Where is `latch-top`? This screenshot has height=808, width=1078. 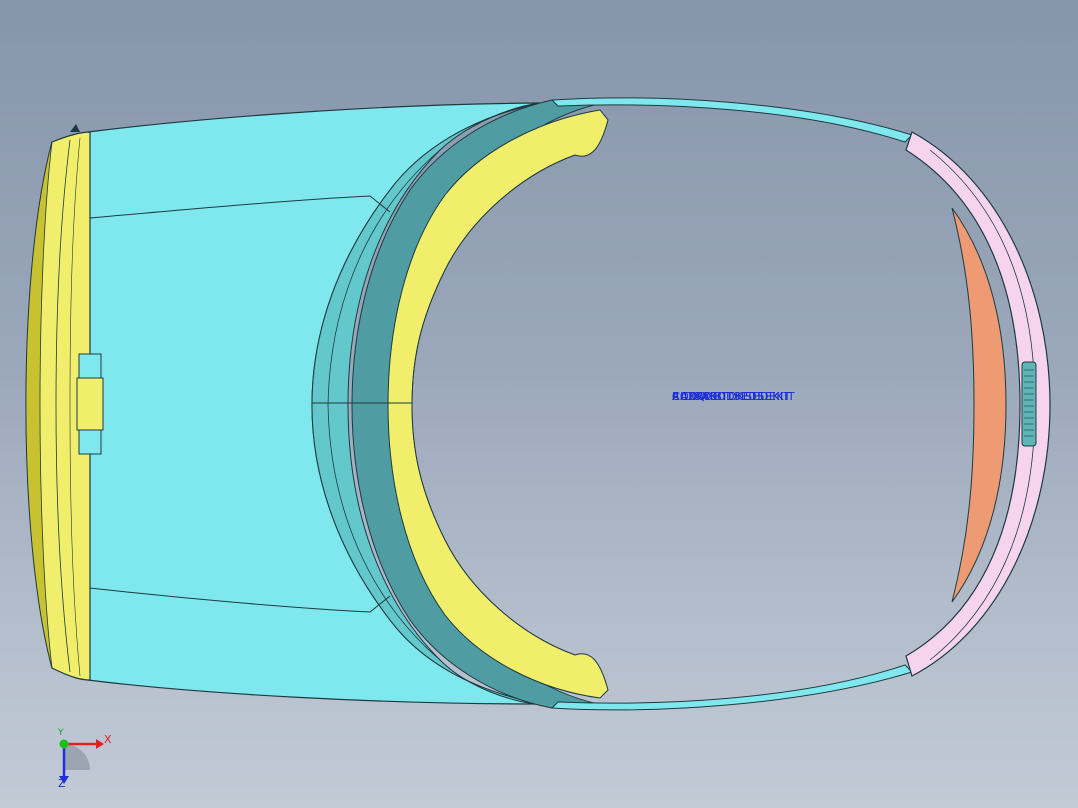
latch-top is located at coordinates (90, 366).